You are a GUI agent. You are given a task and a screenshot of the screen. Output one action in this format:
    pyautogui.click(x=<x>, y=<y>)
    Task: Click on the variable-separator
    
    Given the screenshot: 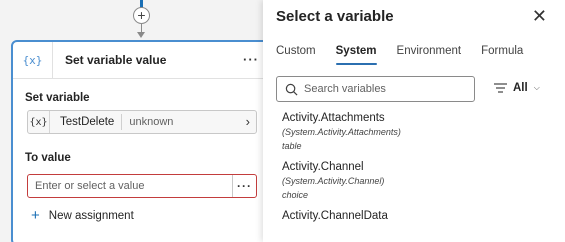 What is the action you would take?
    pyautogui.click(x=122, y=122)
    